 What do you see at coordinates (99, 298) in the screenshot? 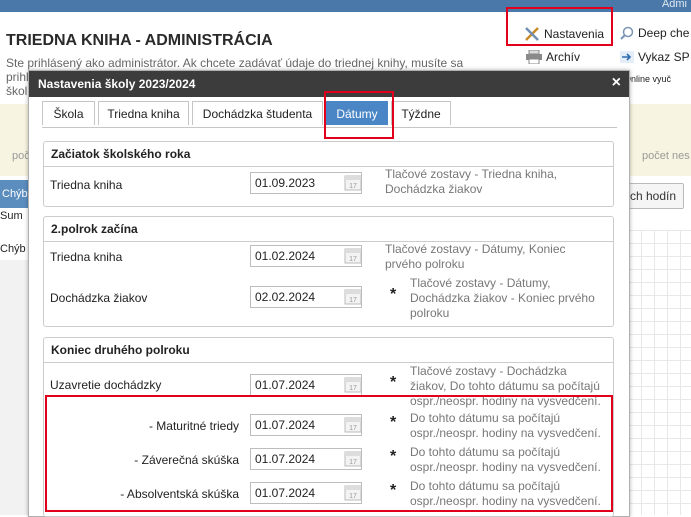
I see `field-label: Dochádzka žiakov` at bounding box center [99, 298].